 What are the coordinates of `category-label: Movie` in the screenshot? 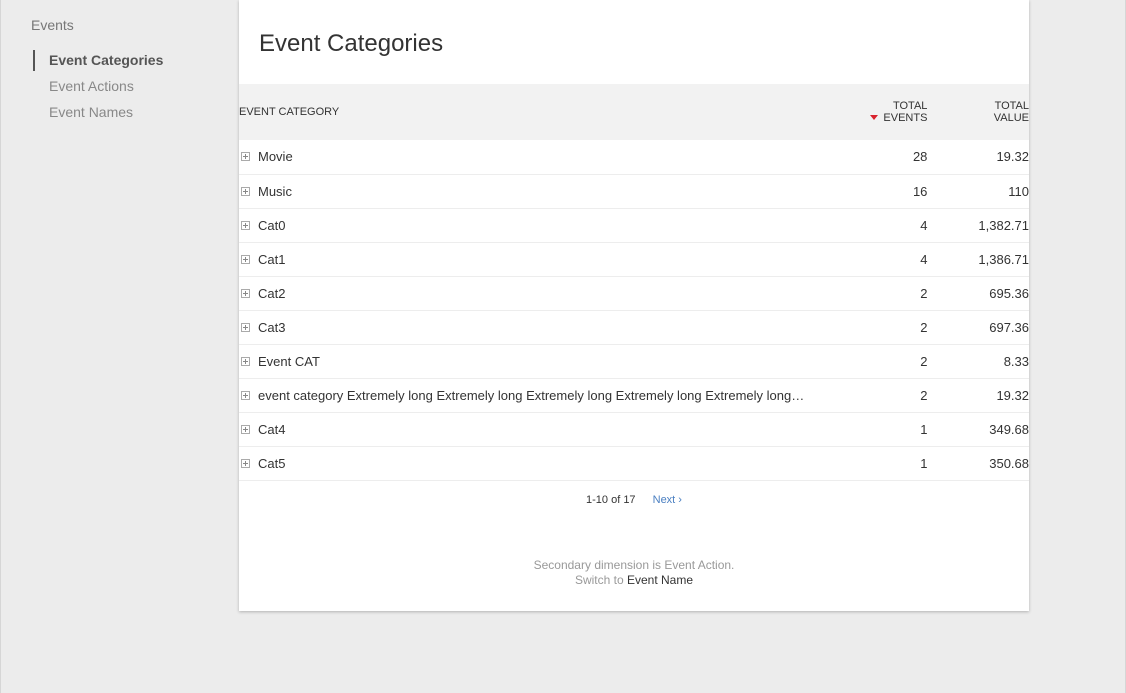 It's located at (531, 156).